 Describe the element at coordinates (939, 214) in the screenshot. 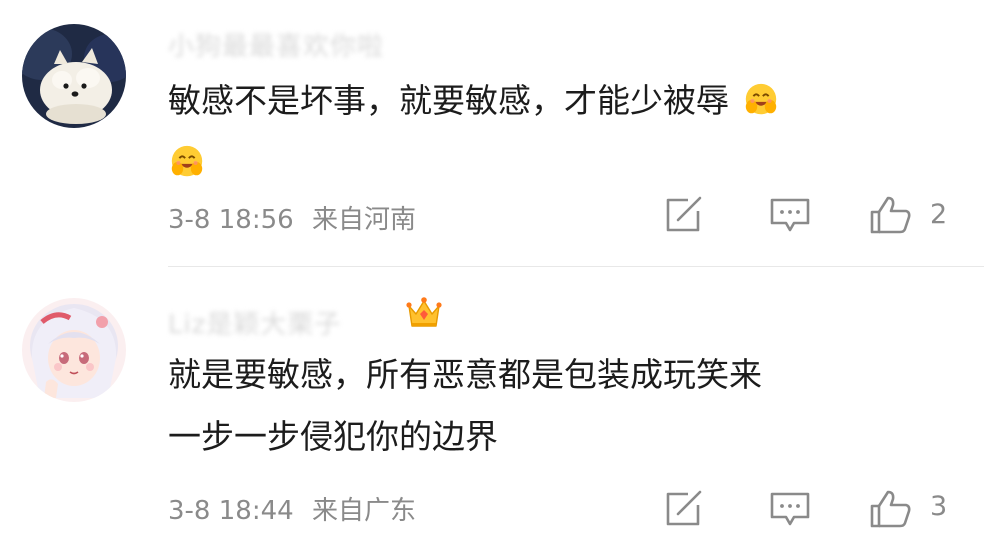

I see `like-count: 2` at that location.